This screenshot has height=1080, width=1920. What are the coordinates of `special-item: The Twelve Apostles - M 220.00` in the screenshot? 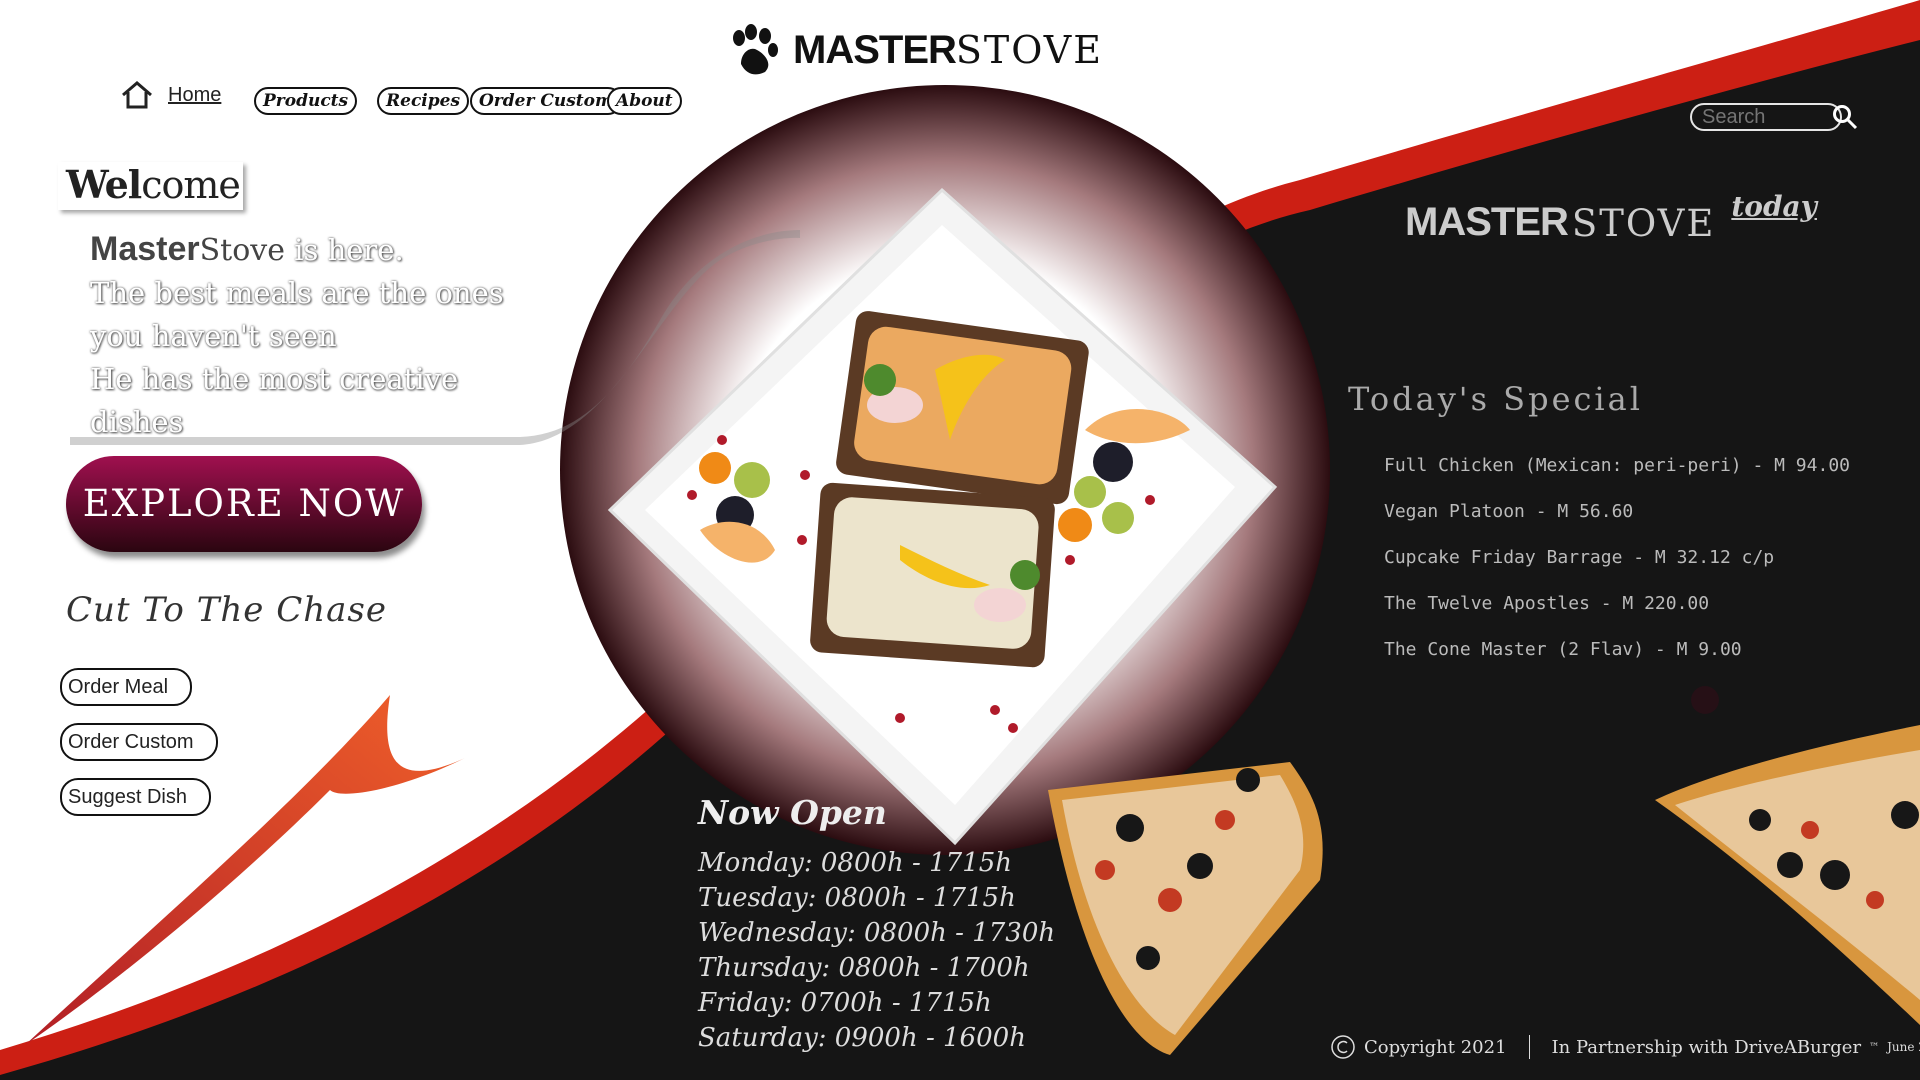 It's located at (1546, 603).